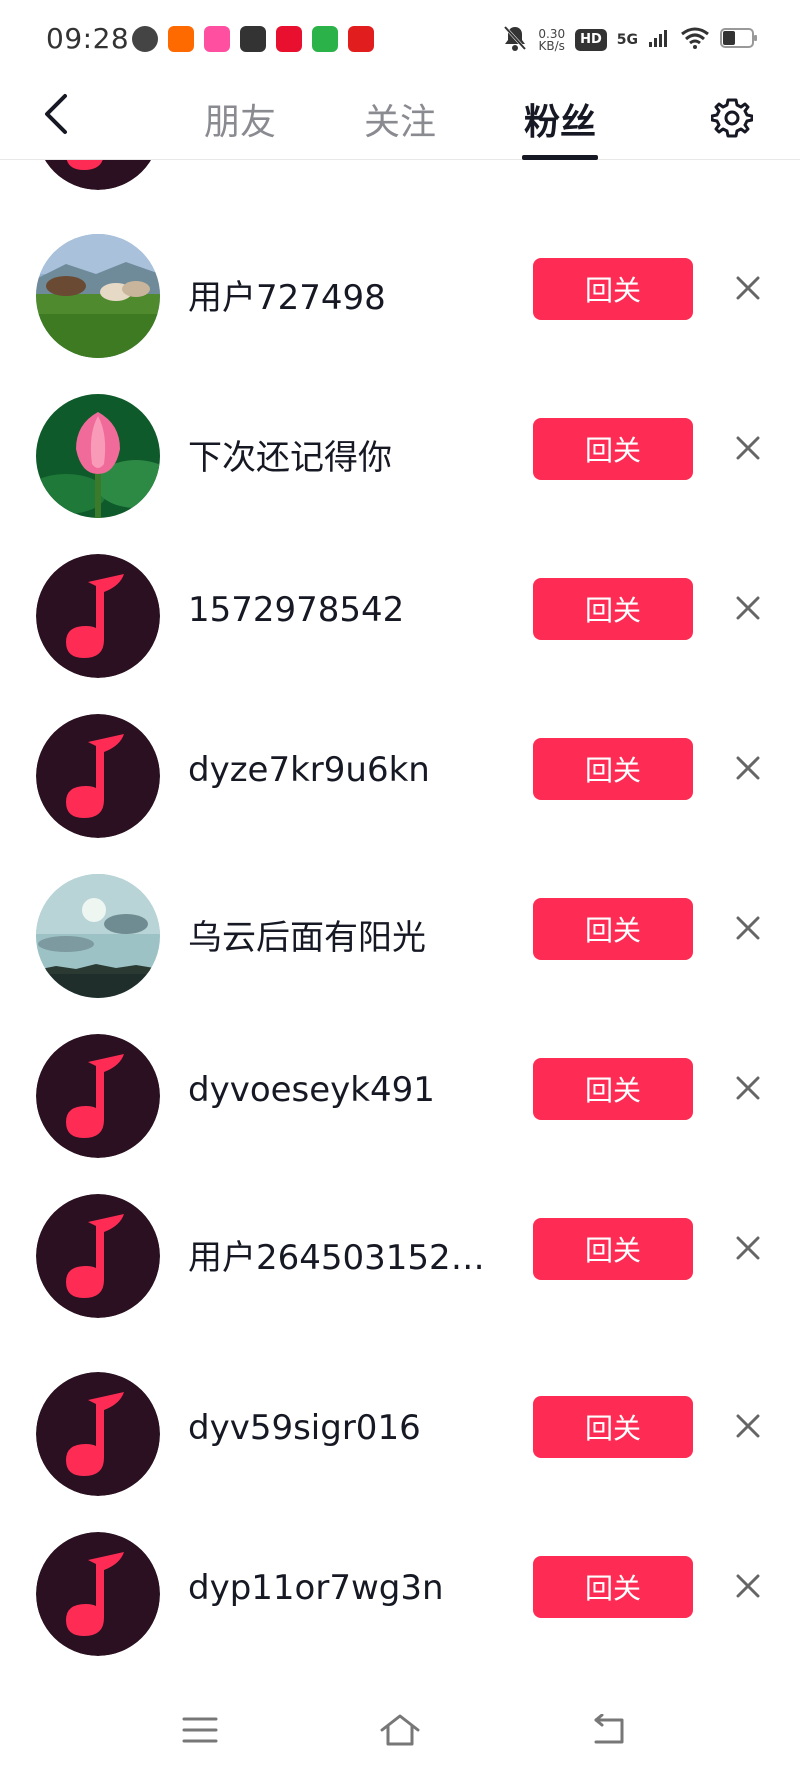  Describe the element at coordinates (400, 175) in the screenshot. I see `list-item: 回关` at that location.